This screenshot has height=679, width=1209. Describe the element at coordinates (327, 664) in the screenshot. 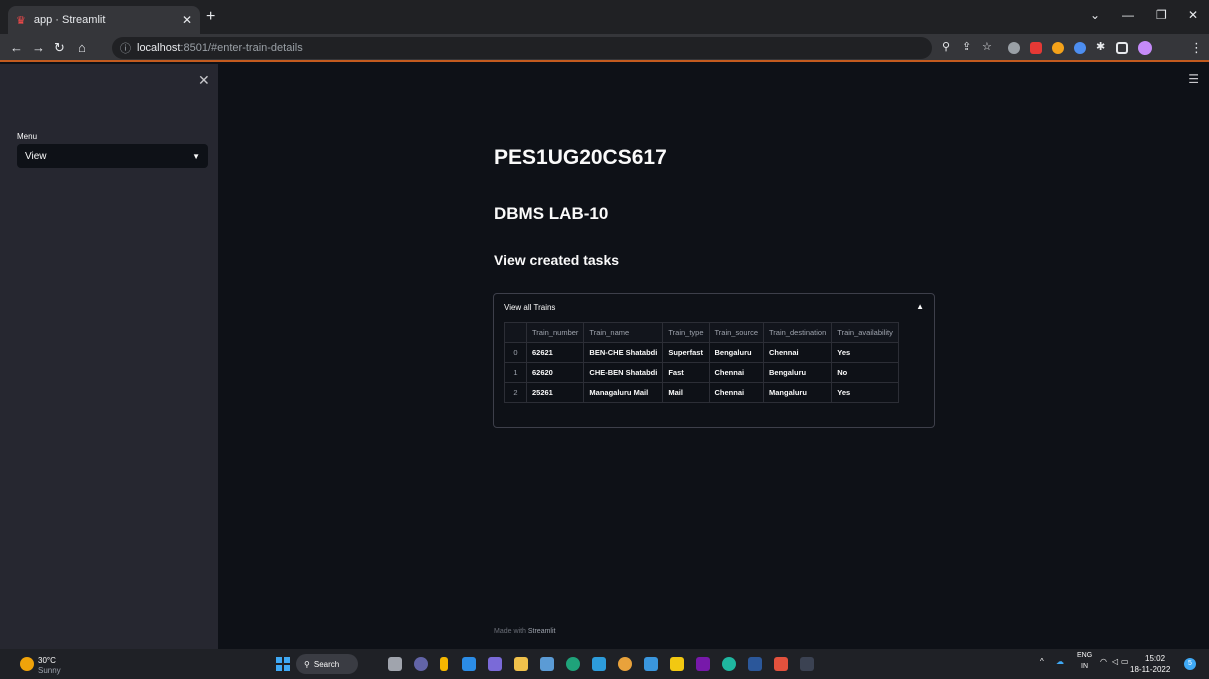

I see `taskbar-search: ⚲ Search` at that location.